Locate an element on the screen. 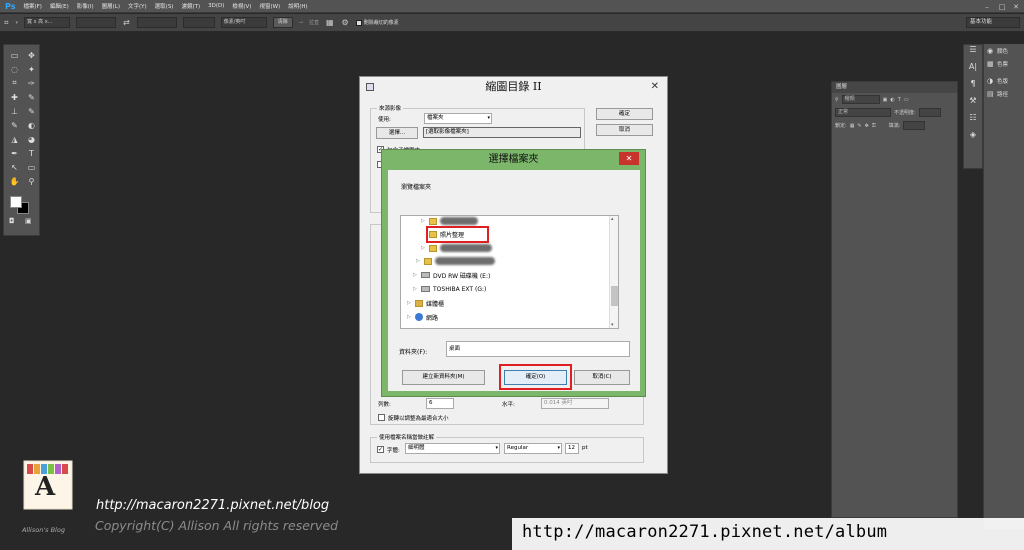 The width and height of the screenshot is (1024, 550). quick-mask-icon: ◘ is located at coordinates (12, 221).